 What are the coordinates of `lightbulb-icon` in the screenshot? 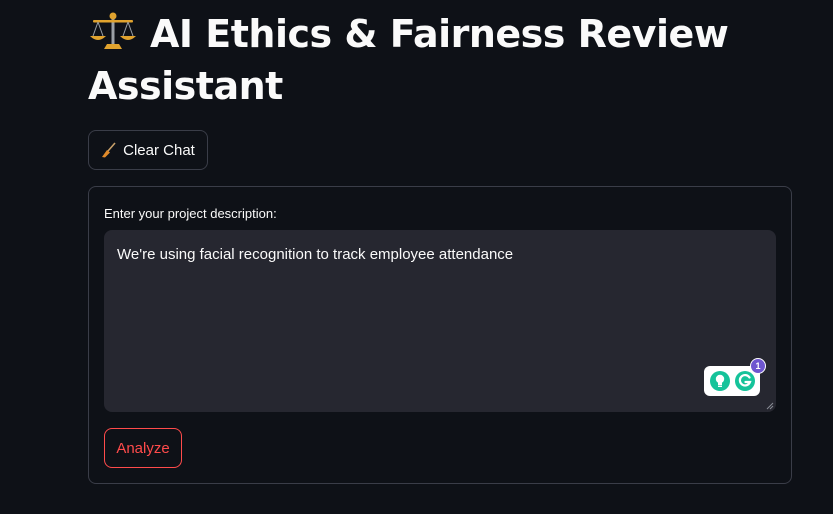 It's located at (720, 381).